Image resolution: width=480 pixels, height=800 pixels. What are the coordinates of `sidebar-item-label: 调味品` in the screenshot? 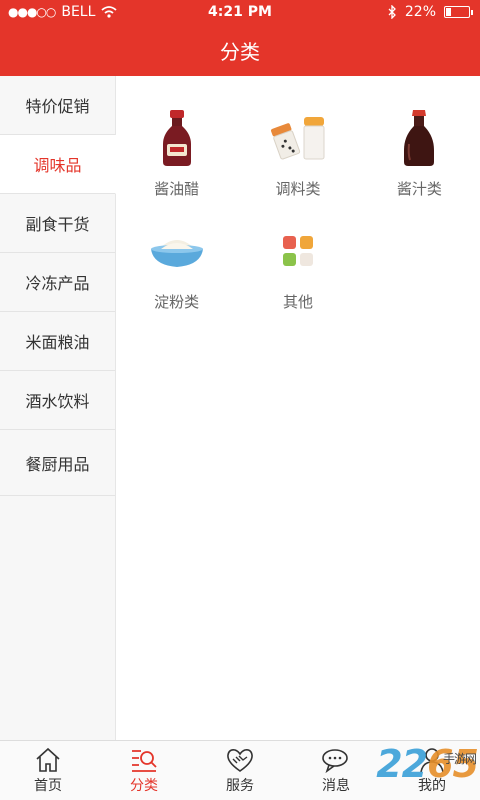 It's located at (57, 165).